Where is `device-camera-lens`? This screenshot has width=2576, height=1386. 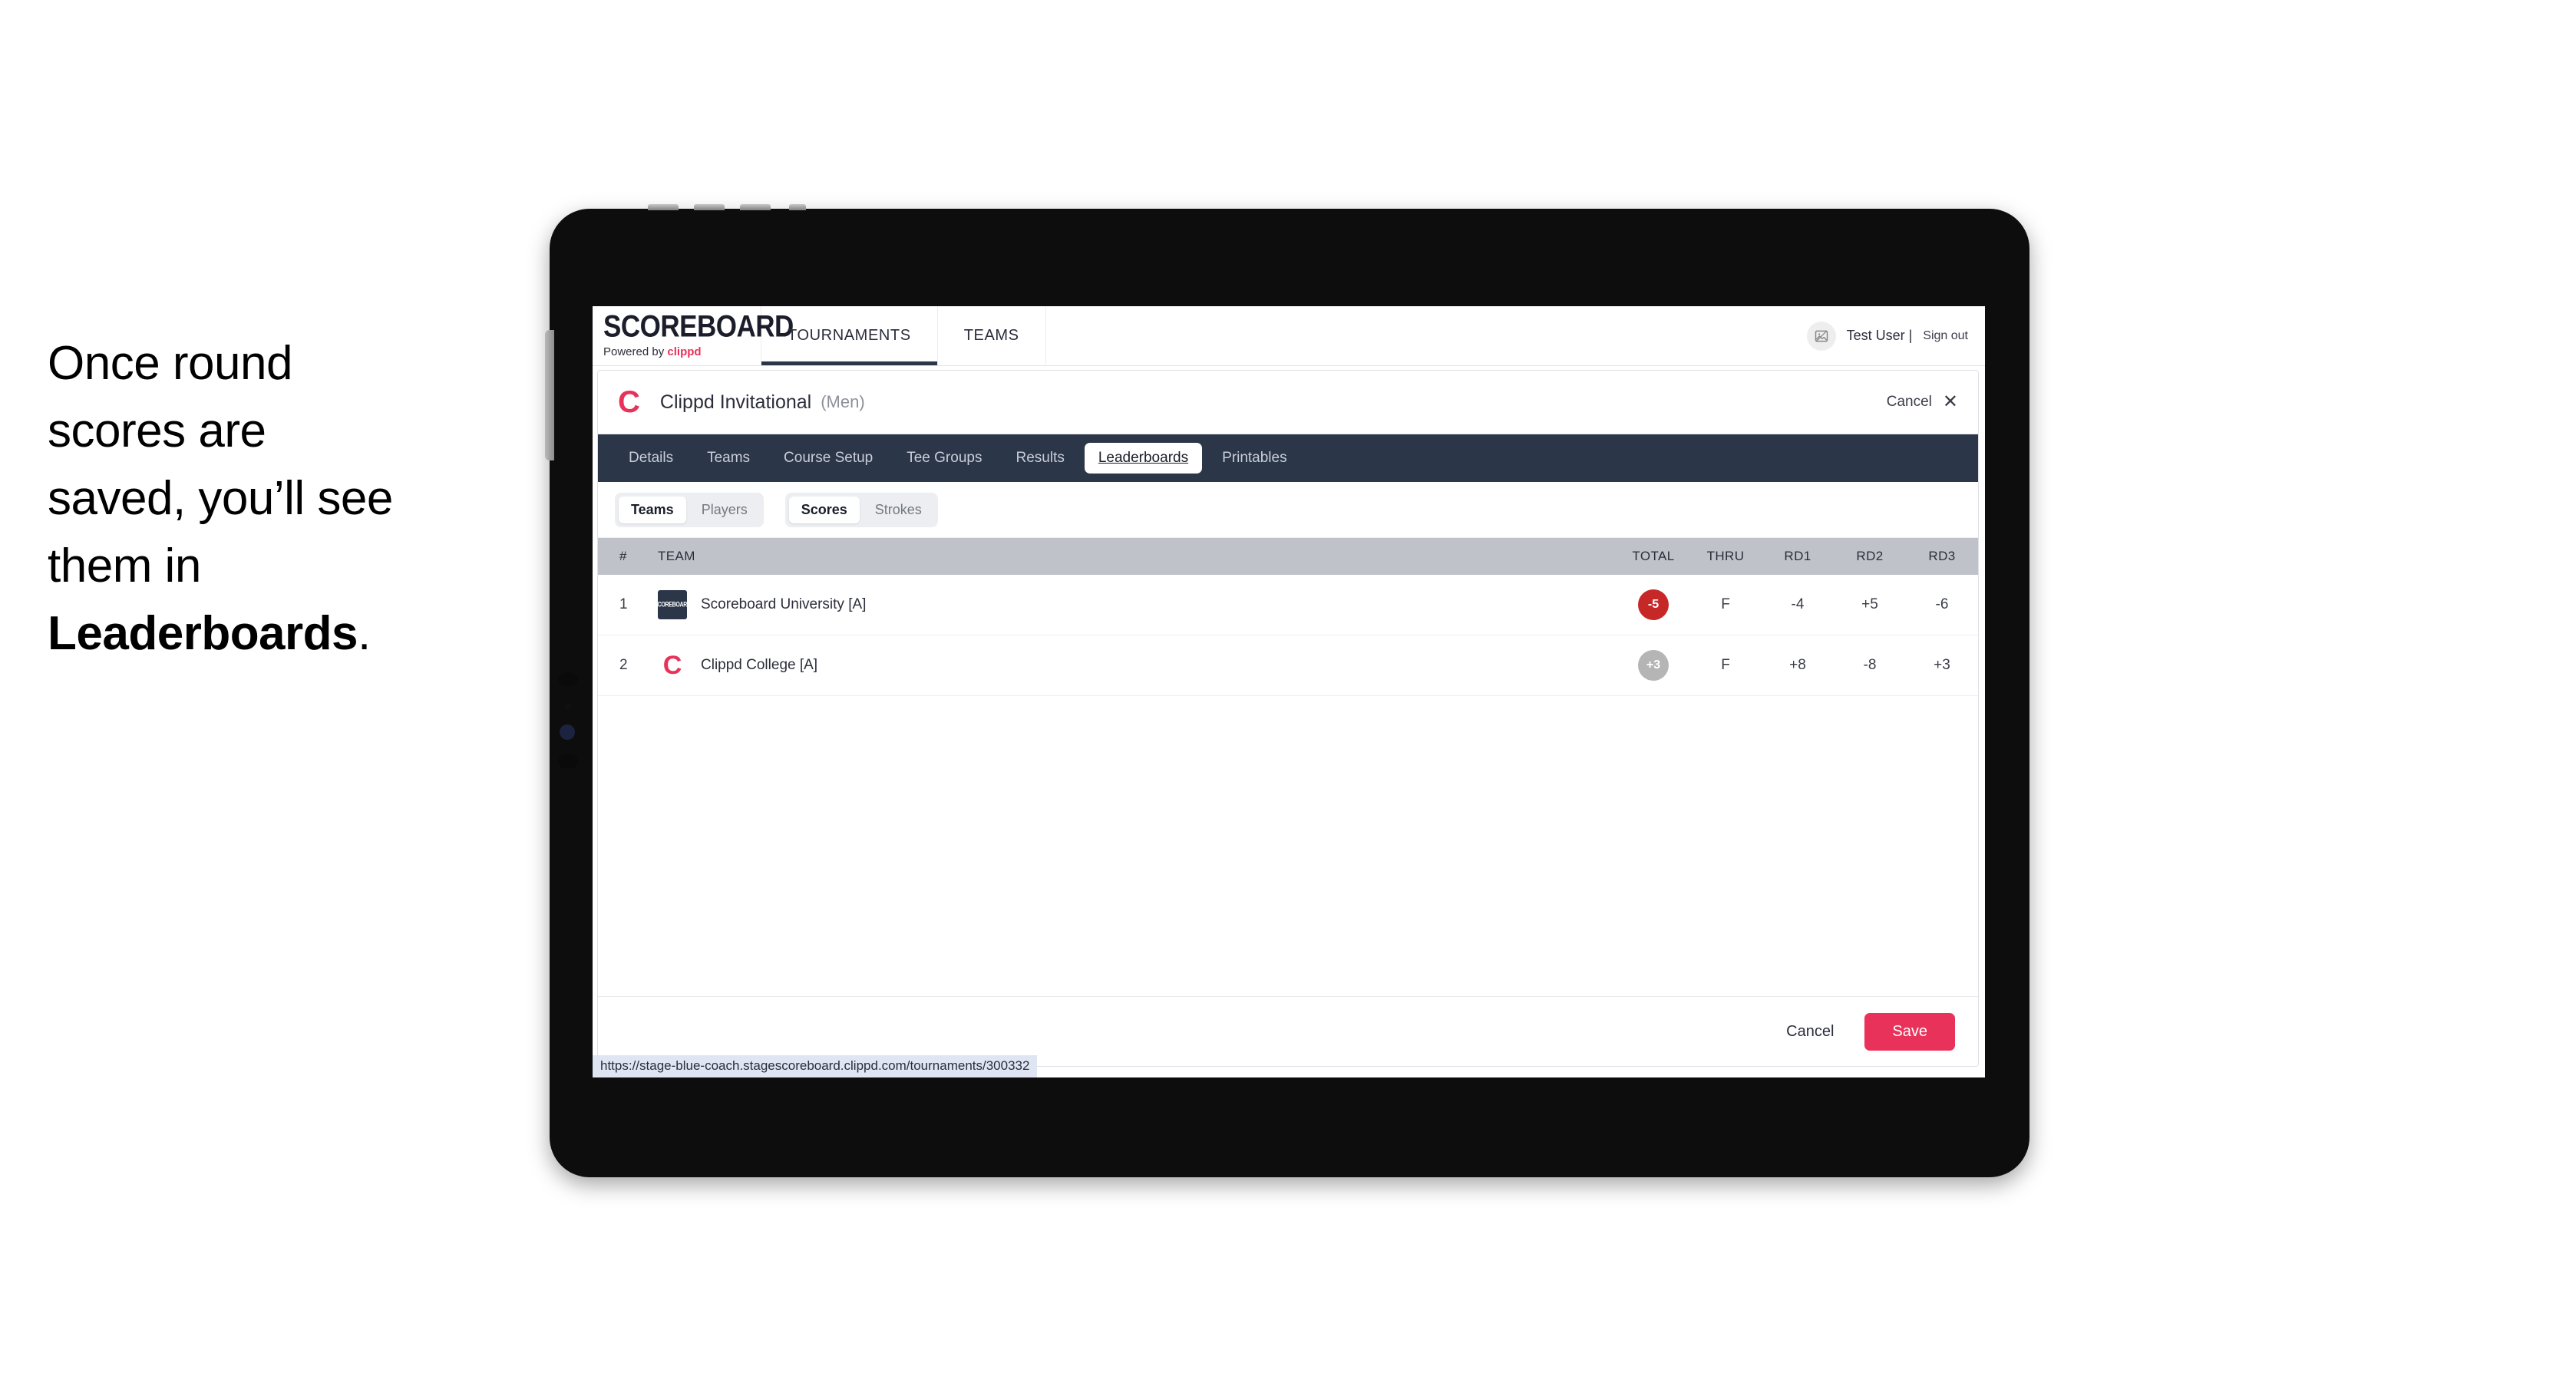 device-camera-lens is located at coordinates (567, 732).